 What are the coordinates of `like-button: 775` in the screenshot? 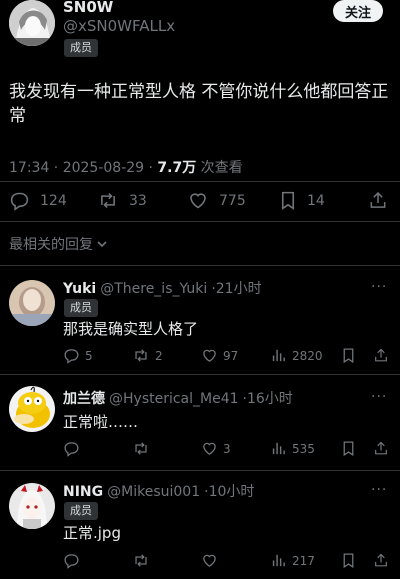 It's located at (216, 200).